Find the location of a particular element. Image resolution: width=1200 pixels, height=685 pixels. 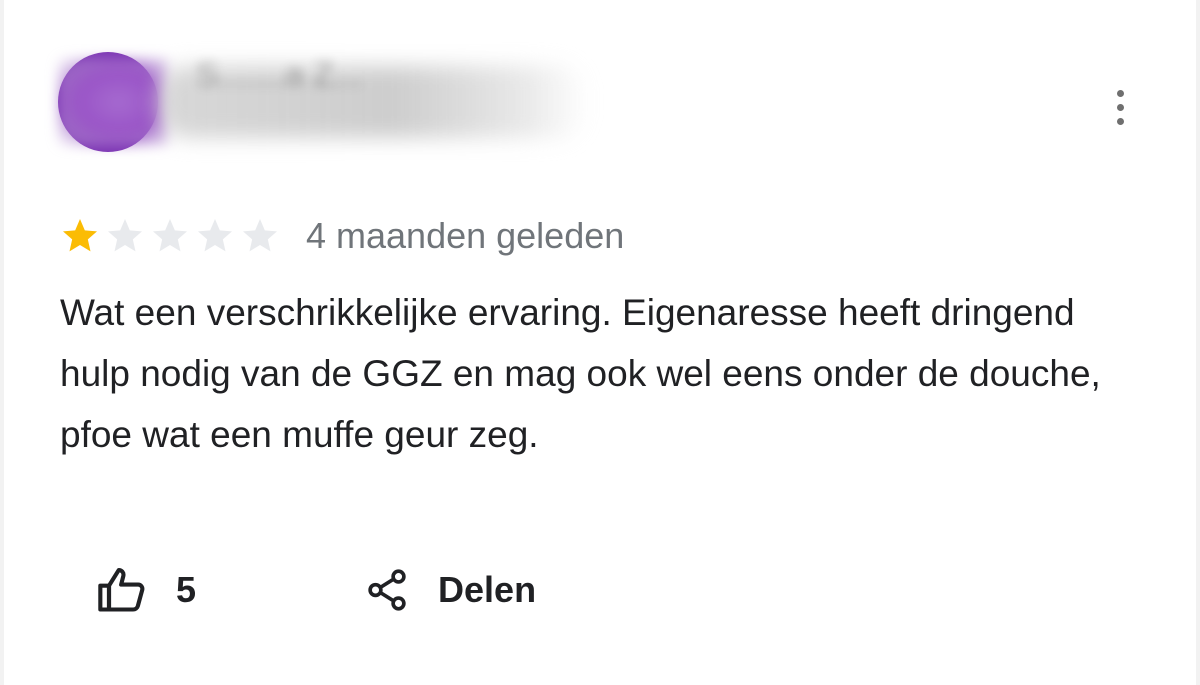

card-left-edge is located at coordinates (2, 342).